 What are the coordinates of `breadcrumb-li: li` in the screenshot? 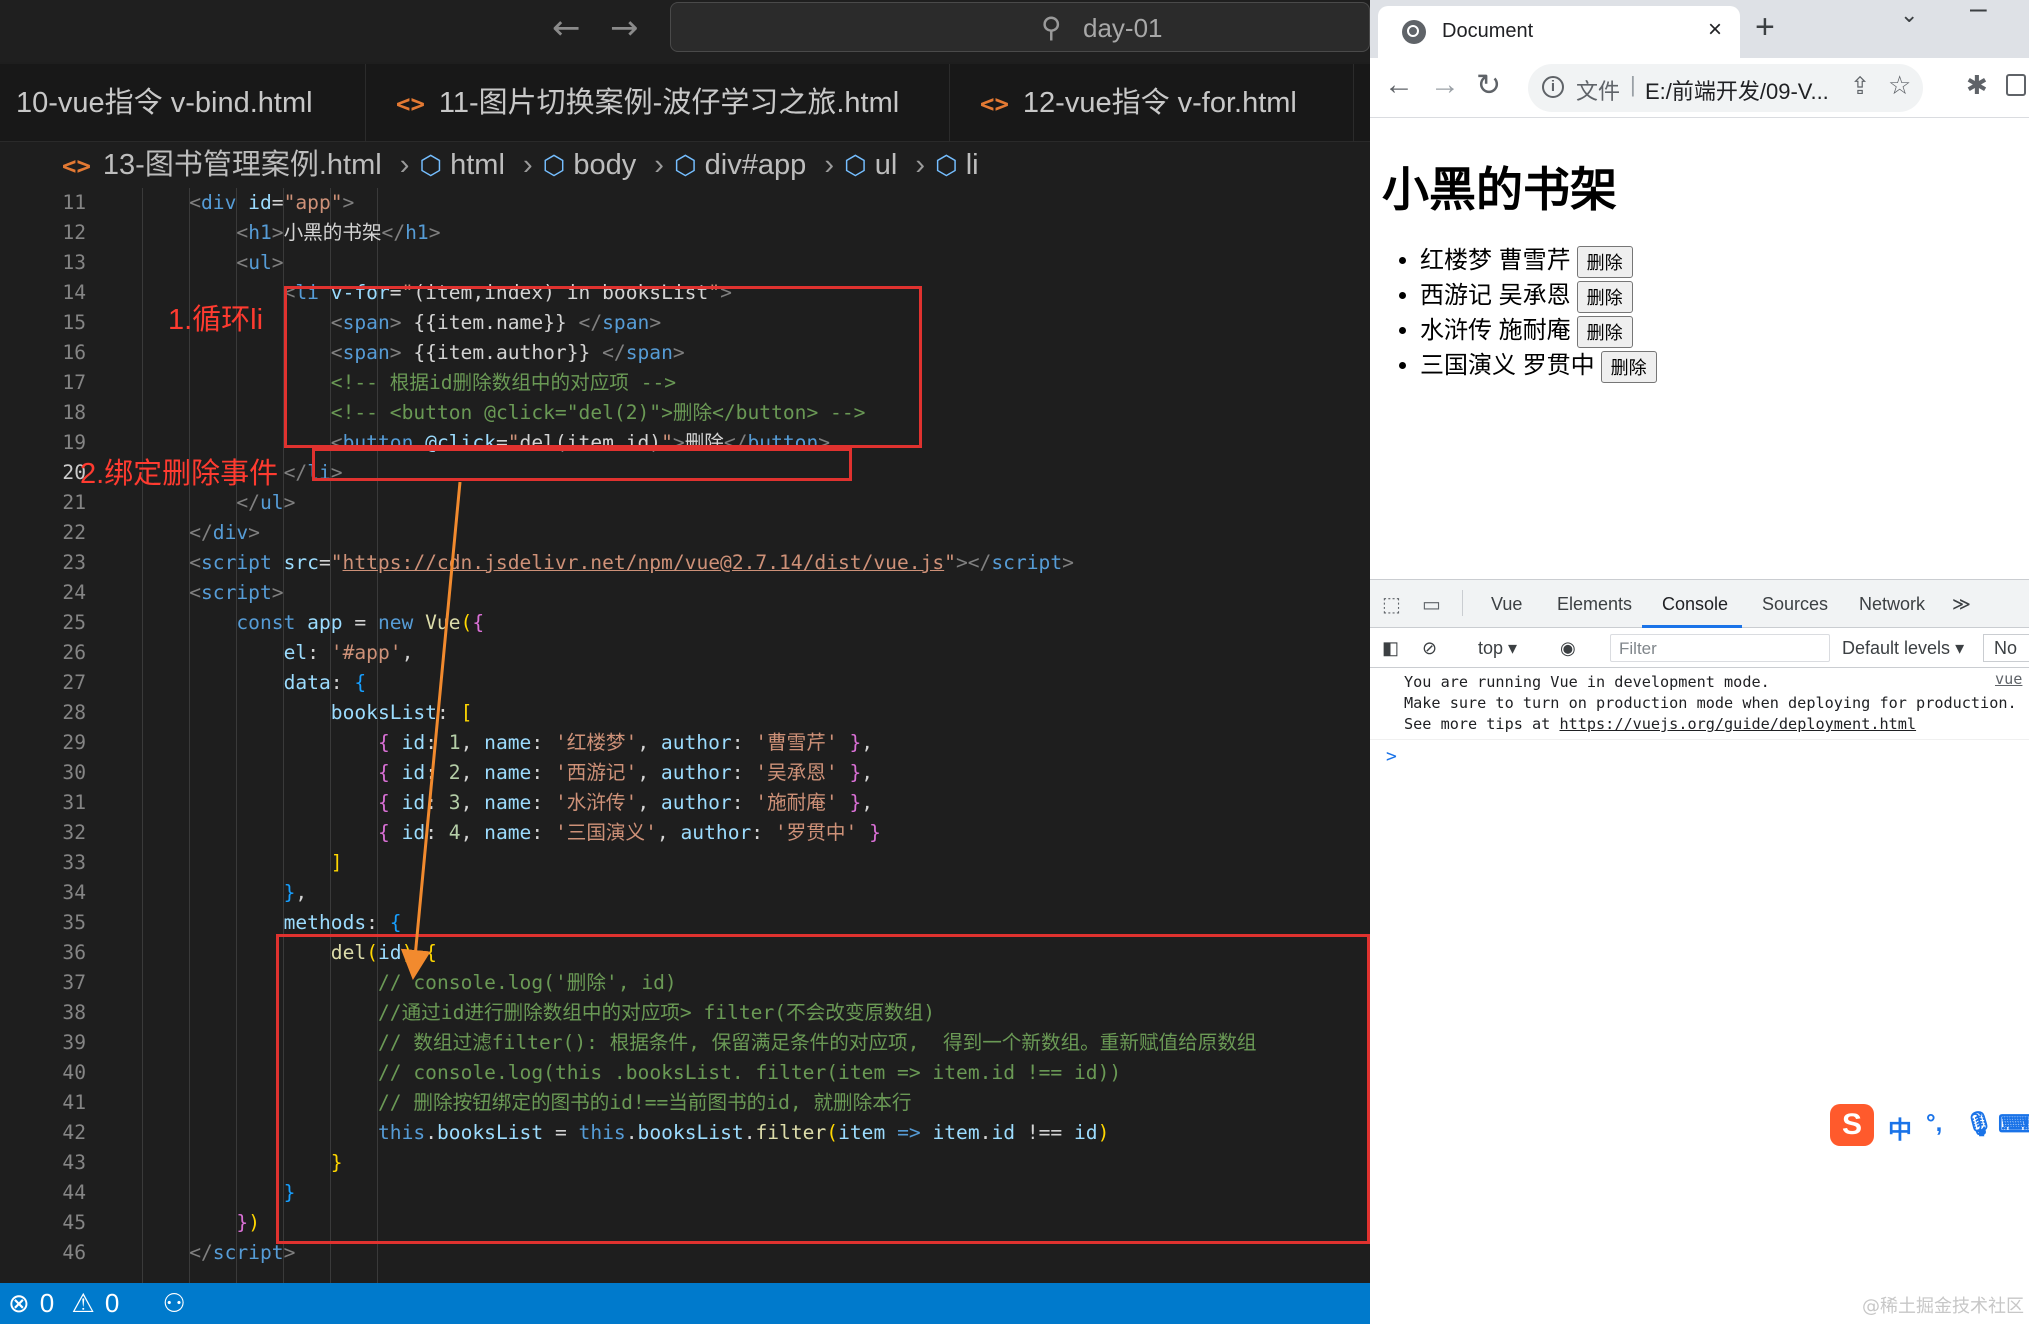 It's located at (972, 165).